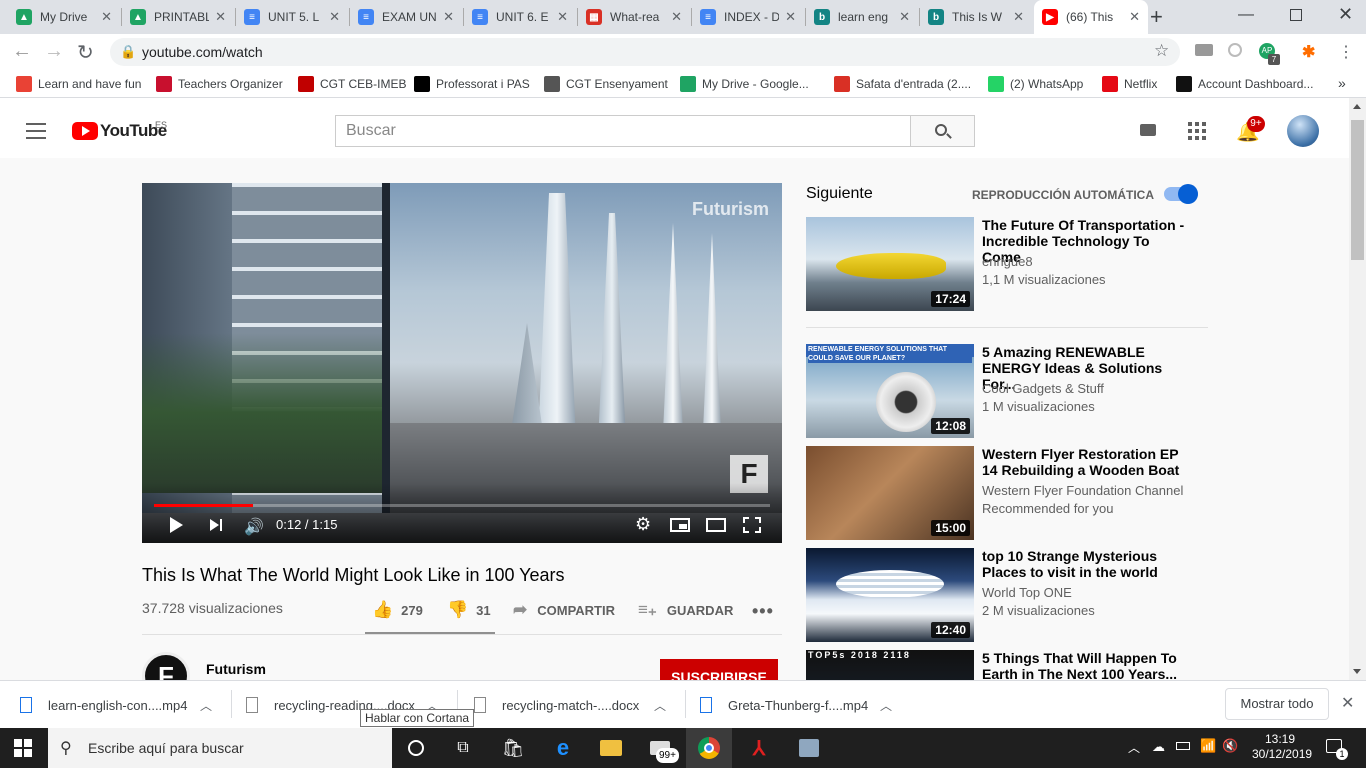 The width and height of the screenshot is (1366, 768). I want to click on back-icon: ←, so click(22, 51).